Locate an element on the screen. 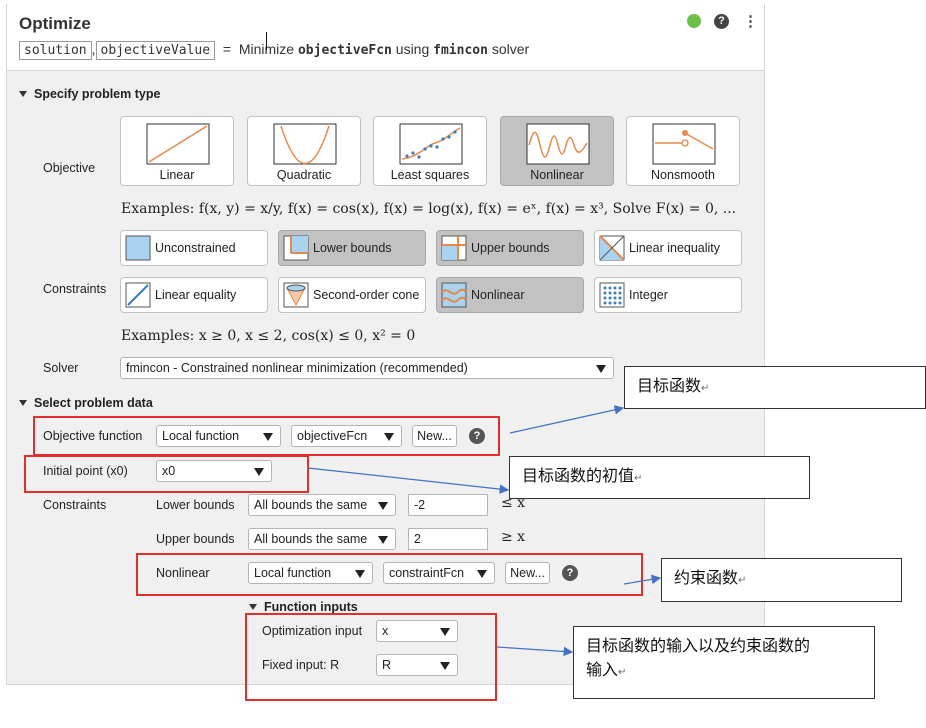  select-problem-data-section: Select problem data is located at coordinates (86, 403).